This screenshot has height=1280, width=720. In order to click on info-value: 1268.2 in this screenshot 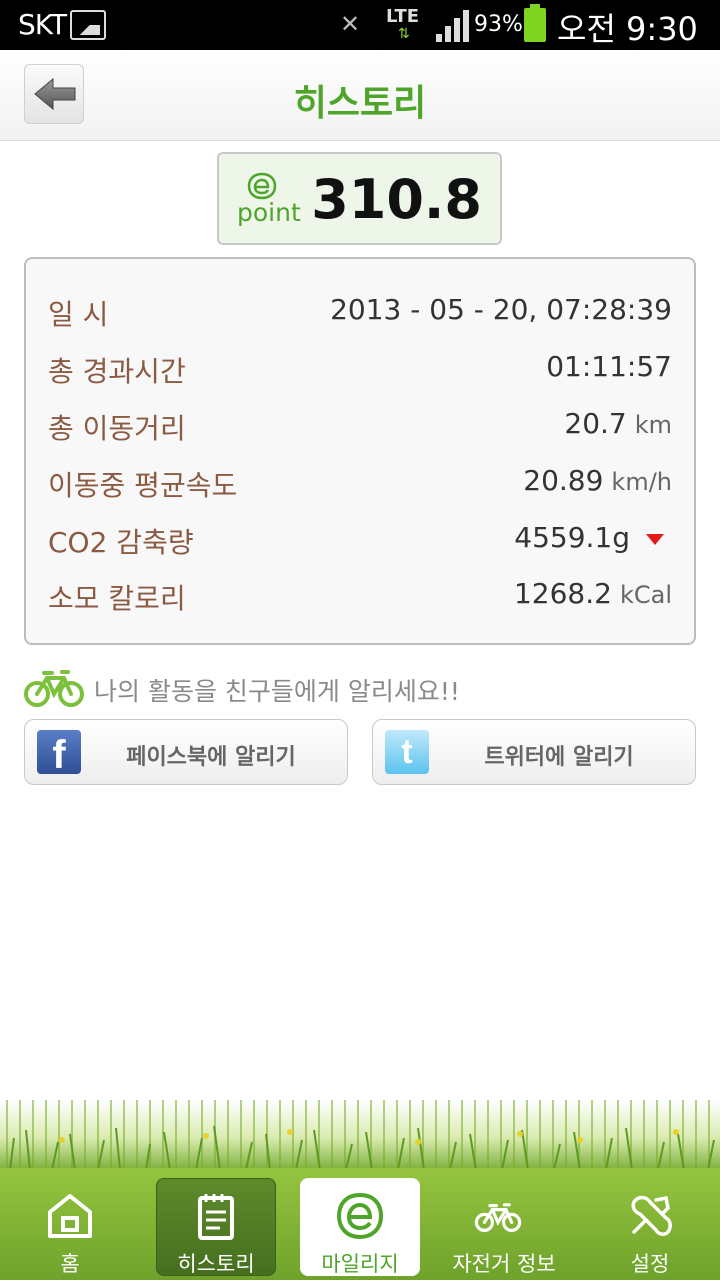, I will do `click(562, 593)`.